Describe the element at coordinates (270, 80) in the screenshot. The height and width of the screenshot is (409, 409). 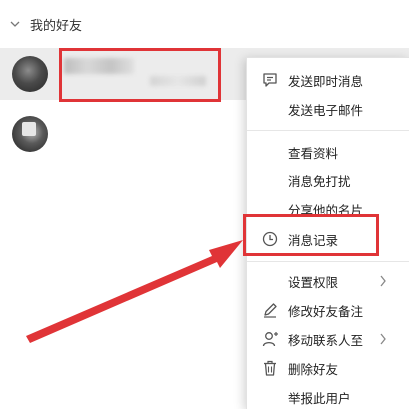
I see `chat-bubble-icon` at that location.